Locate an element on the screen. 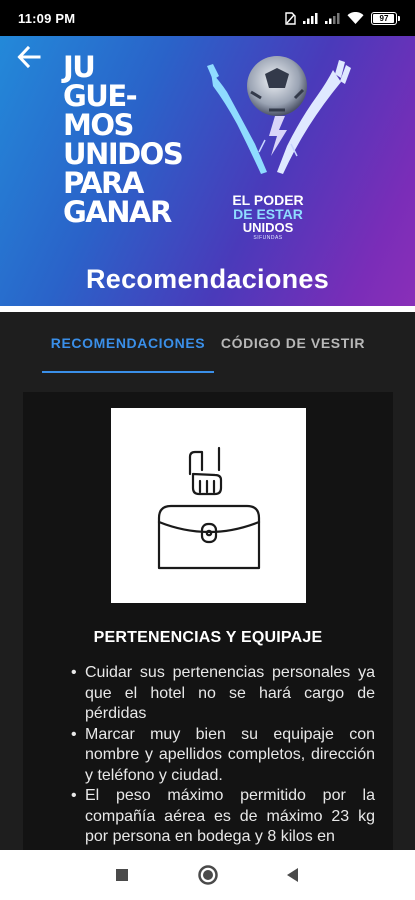  status-time: 11:09 PM is located at coordinates (47, 18).